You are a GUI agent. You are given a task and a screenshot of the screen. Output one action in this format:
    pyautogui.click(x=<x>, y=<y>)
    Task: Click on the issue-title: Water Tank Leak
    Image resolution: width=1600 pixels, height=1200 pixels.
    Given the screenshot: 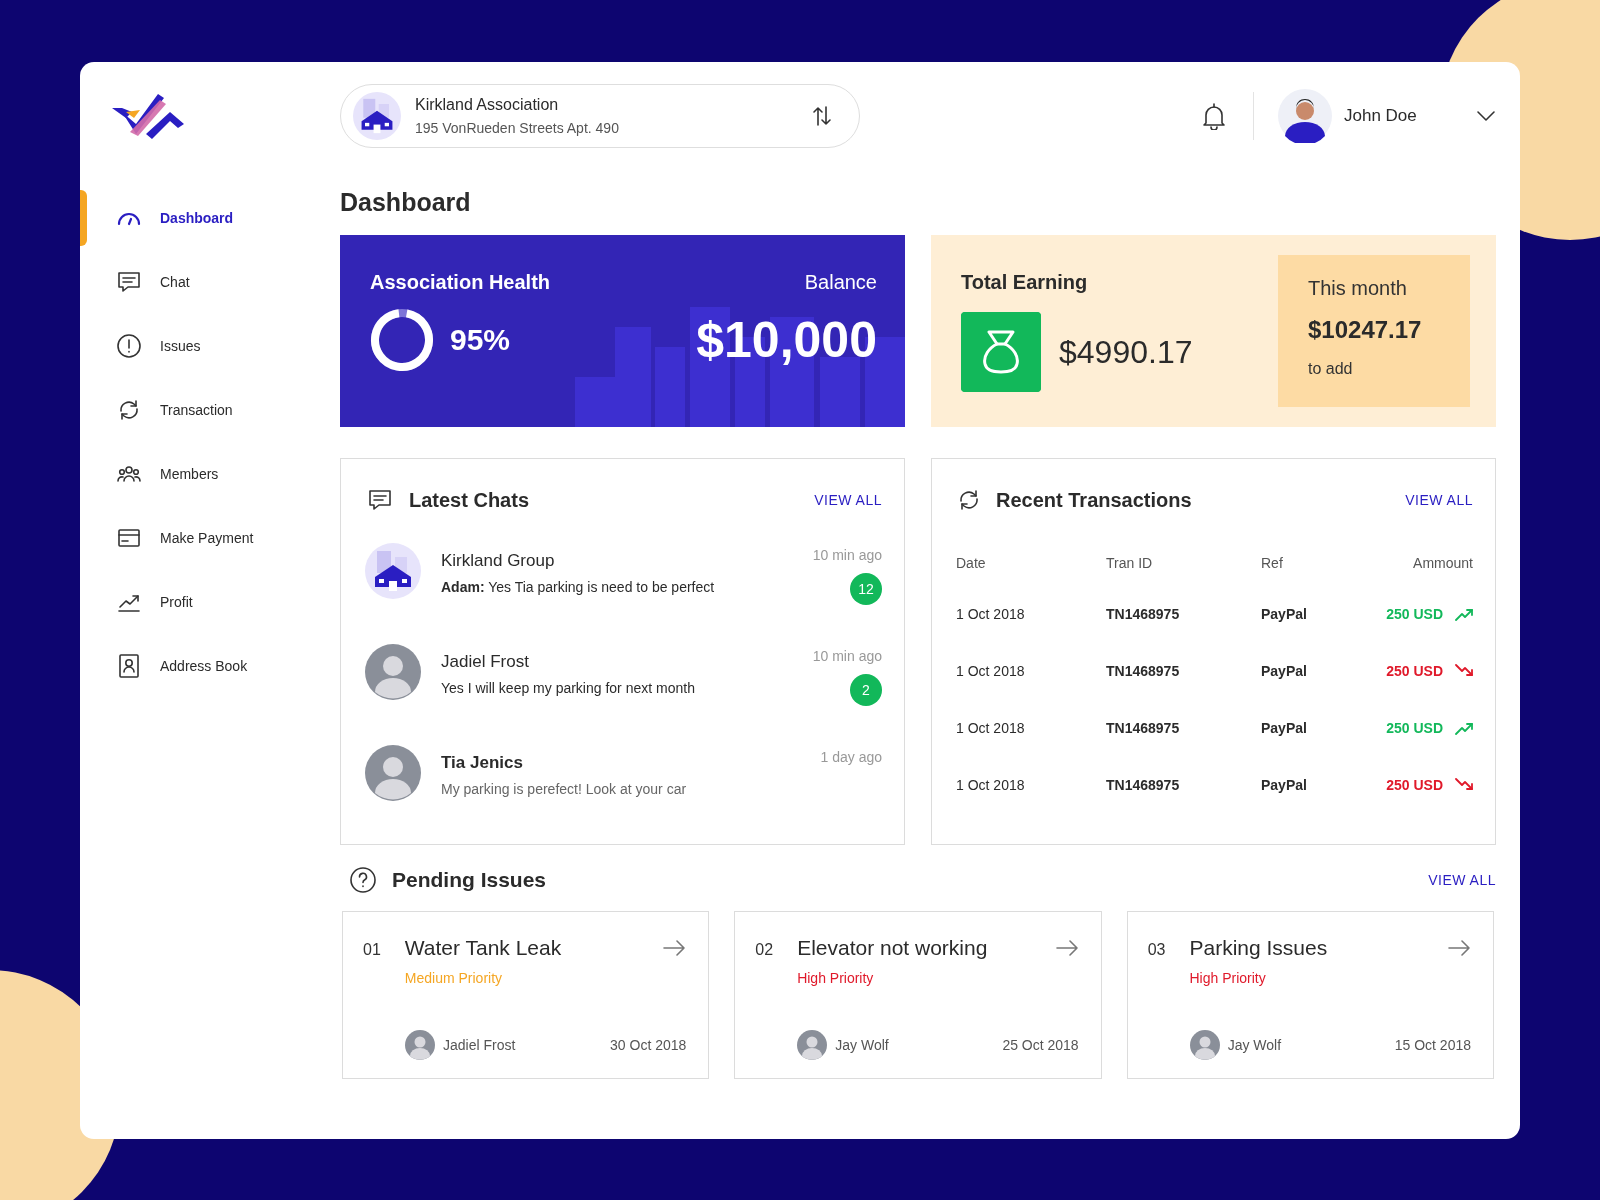 What is the action you would take?
    pyautogui.click(x=483, y=948)
    